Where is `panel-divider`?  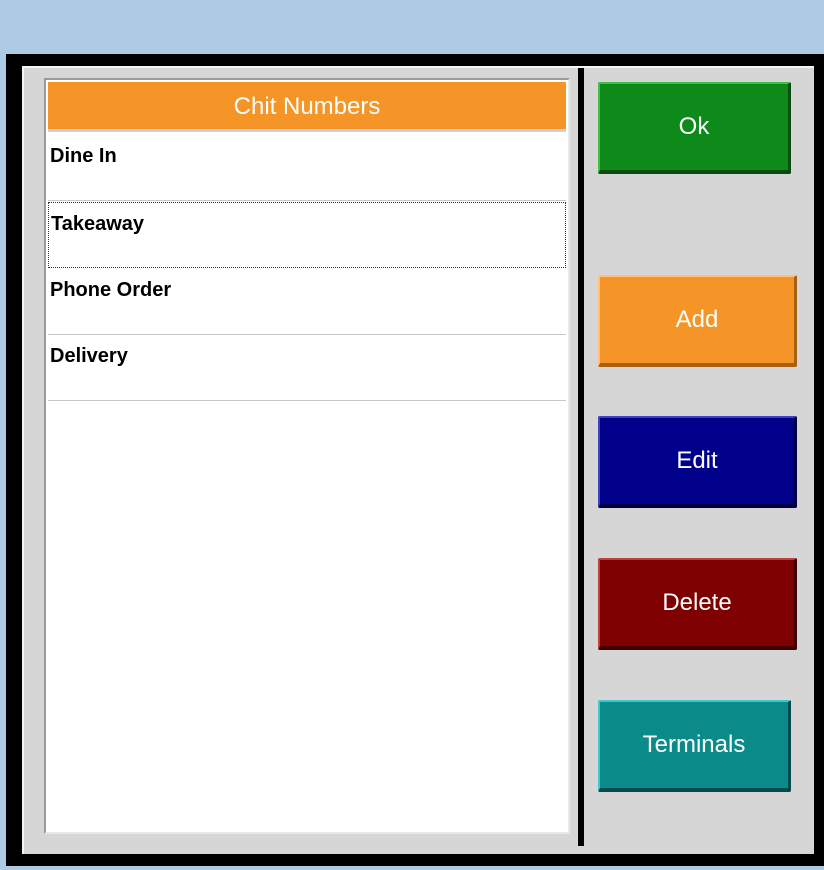 panel-divider is located at coordinates (581, 457).